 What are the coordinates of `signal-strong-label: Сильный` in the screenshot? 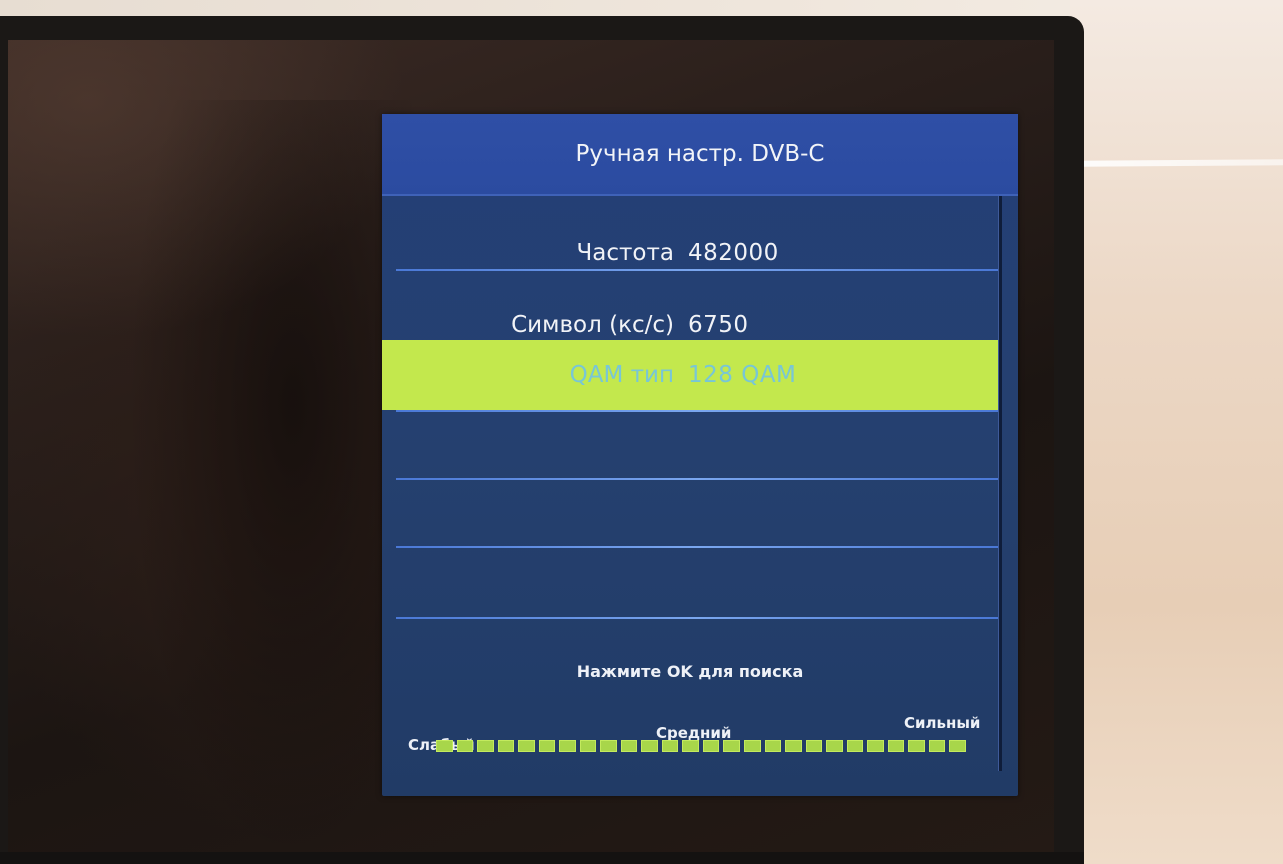 It's located at (942, 723).